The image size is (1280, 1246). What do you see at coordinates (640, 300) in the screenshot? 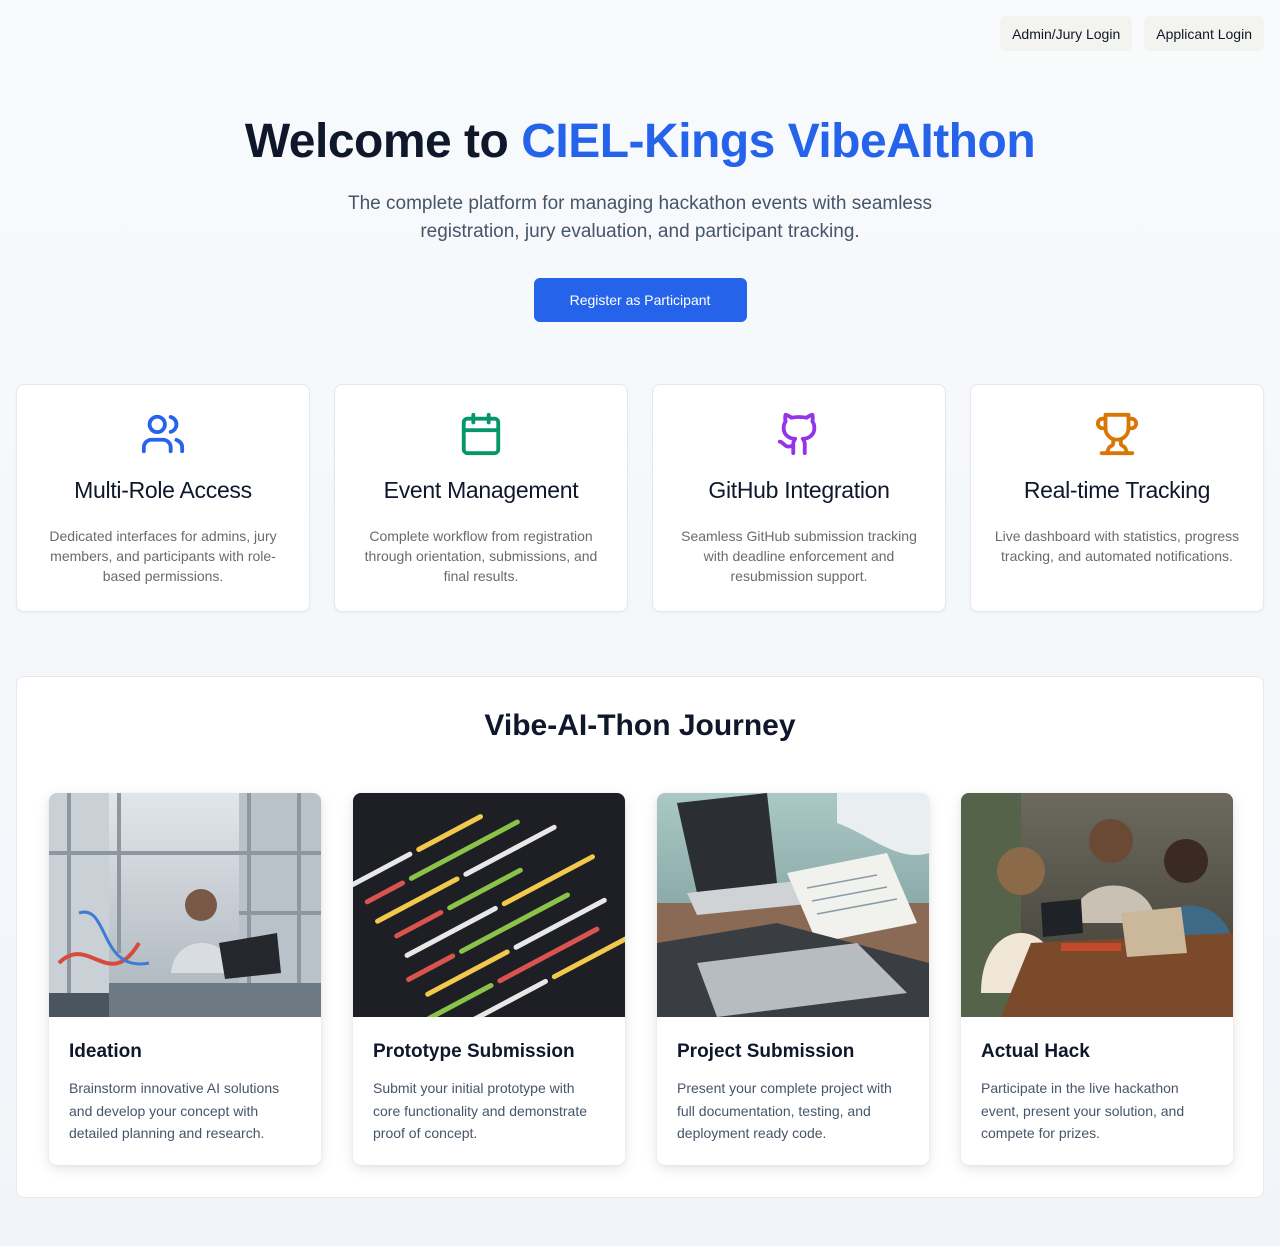
I see `register-participant-button: Register as Participant` at bounding box center [640, 300].